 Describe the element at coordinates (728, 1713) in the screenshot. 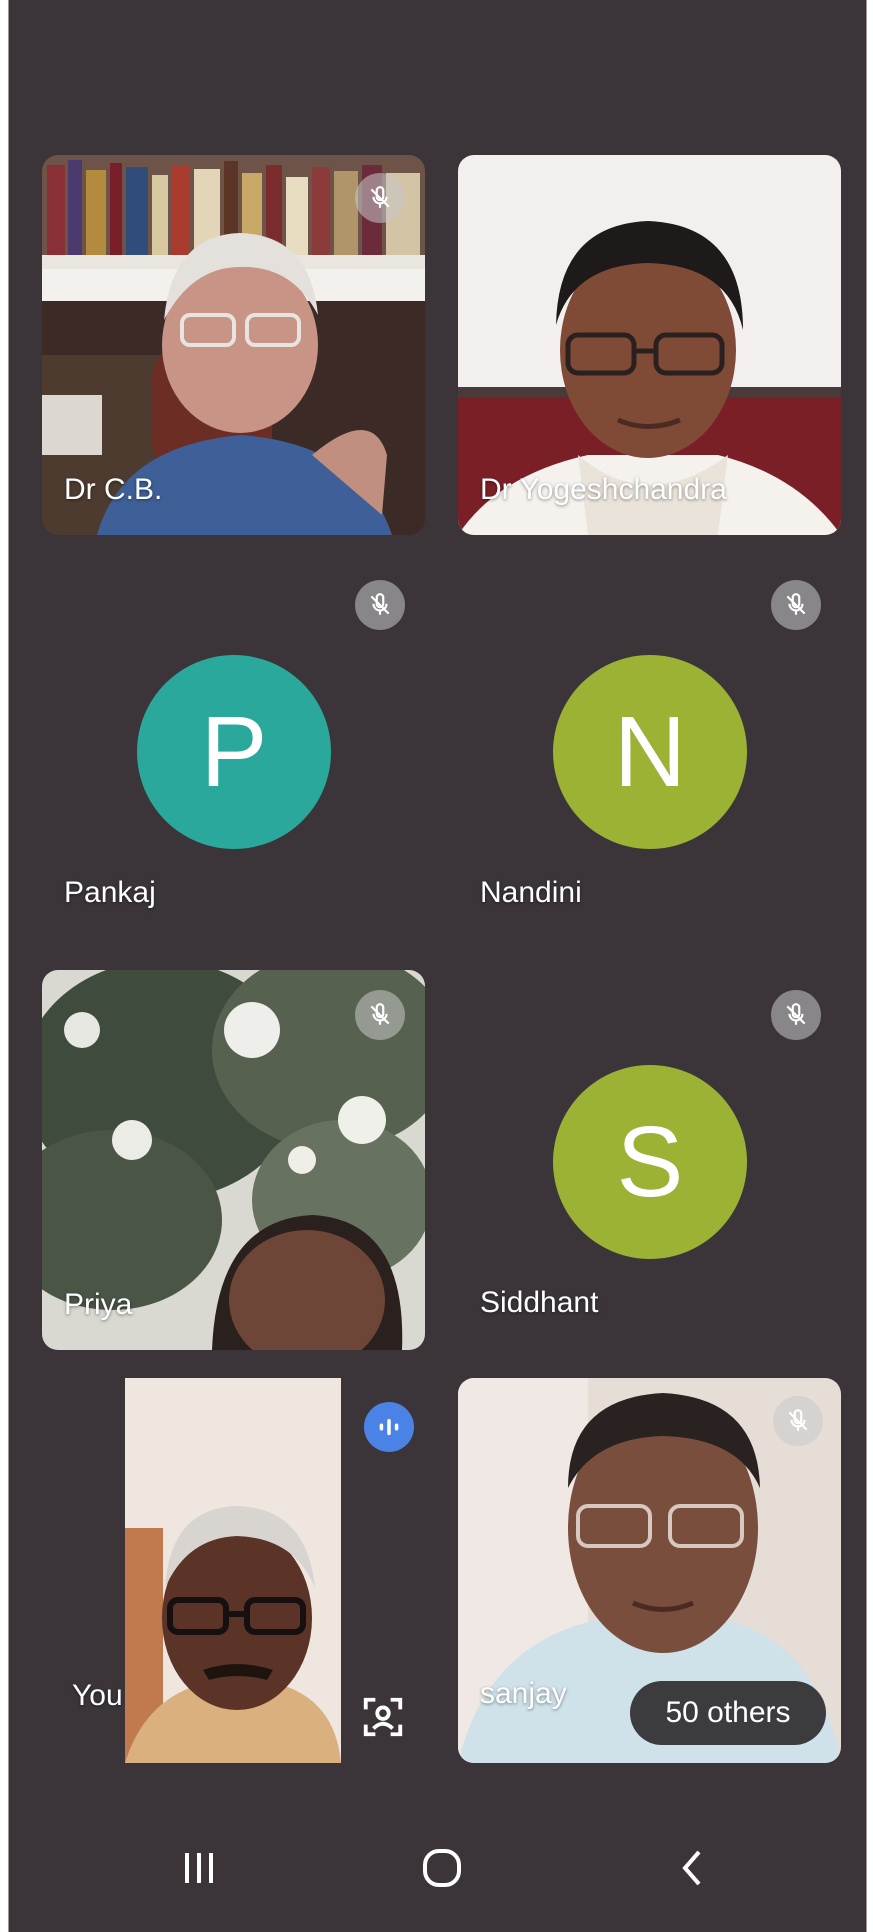

I see `others-chip: 50 others` at that location.